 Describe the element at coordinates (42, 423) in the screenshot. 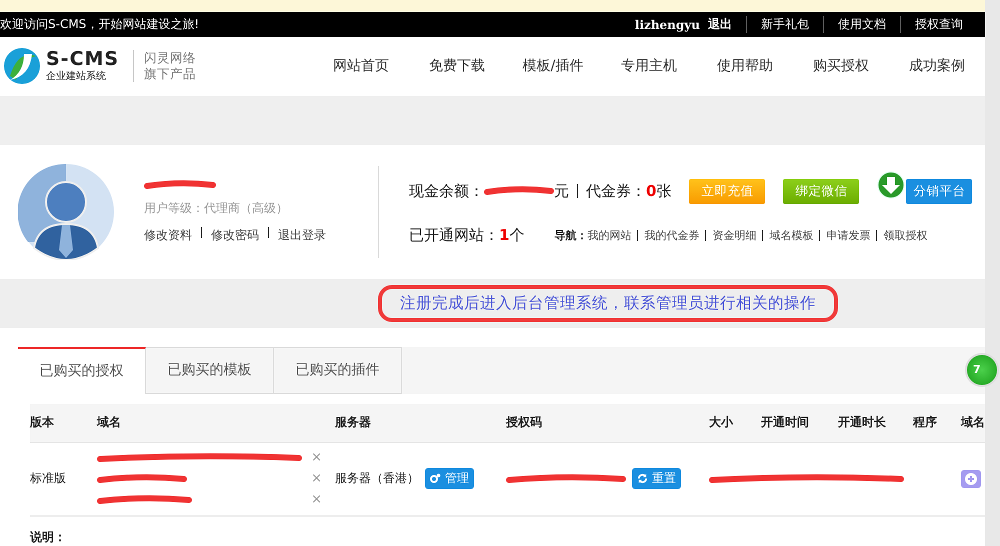

I see `column-header: 版本` at that location.